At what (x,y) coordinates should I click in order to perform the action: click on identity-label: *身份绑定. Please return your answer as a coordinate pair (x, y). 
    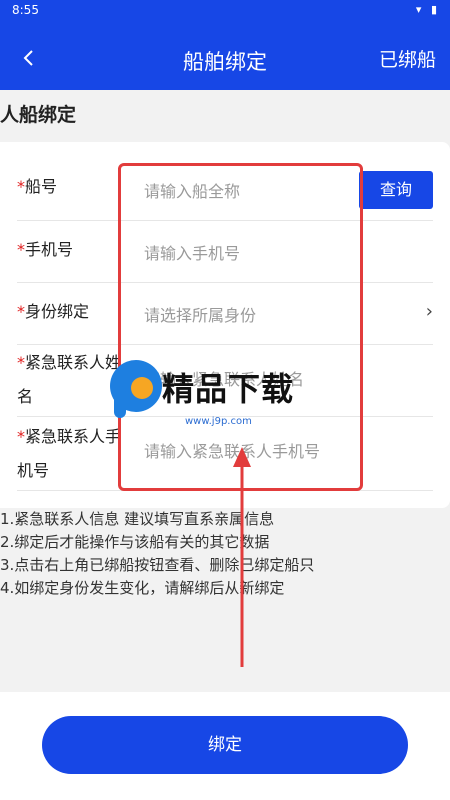
    Looking at the image, I should click on (53, 311).